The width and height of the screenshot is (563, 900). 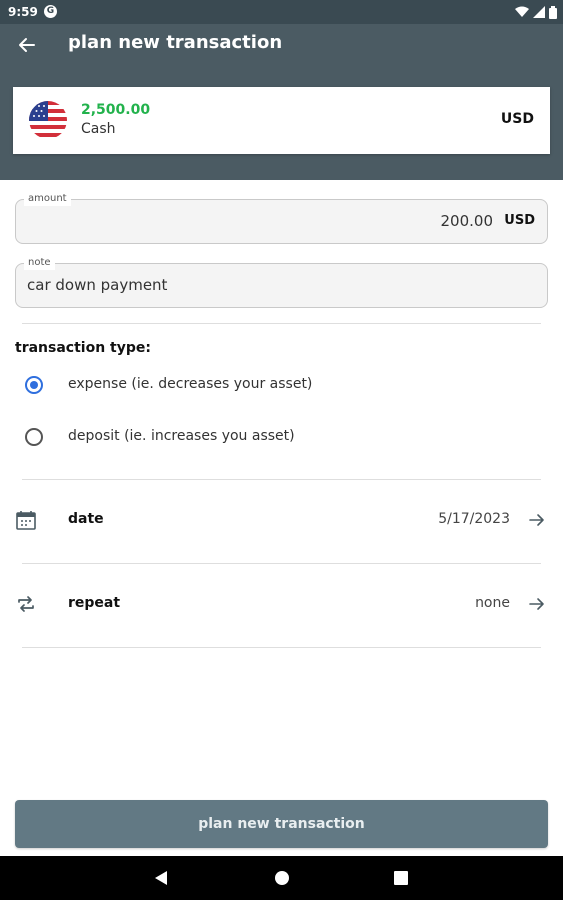 What do you see at coordinates (116, 110) in the screenshot?
I see `account-balance: 2,500.00` at bounding box center [116, 110].